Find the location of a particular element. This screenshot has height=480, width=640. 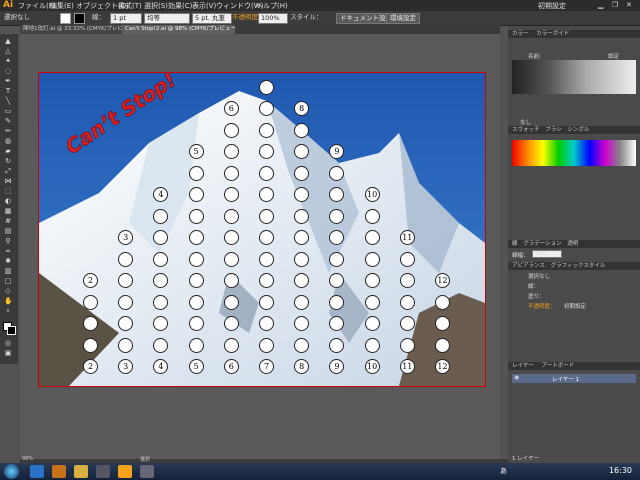

gradient-tool-icon: ▤ is located at coordinates (8, 231).